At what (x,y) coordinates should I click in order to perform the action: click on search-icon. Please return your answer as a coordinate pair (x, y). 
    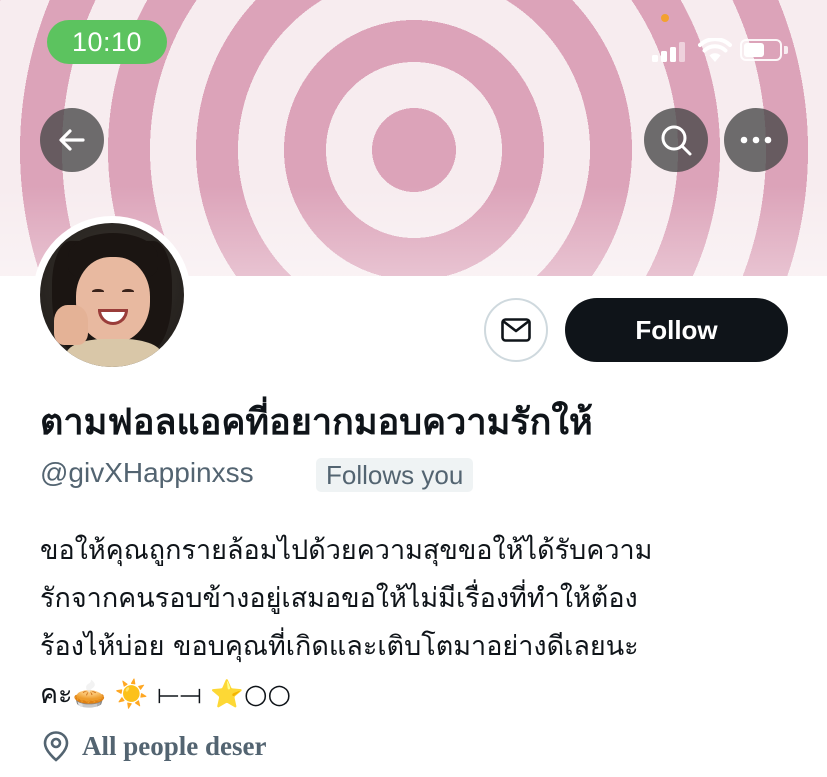
    Looking at the image, I should click on (676, 140).